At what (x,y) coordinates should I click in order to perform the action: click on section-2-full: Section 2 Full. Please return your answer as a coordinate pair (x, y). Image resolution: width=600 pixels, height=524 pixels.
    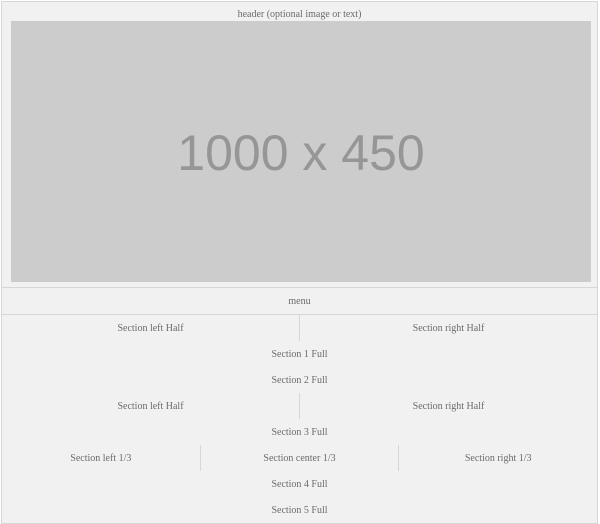
    Looking at the image, I should click on (299, 380).